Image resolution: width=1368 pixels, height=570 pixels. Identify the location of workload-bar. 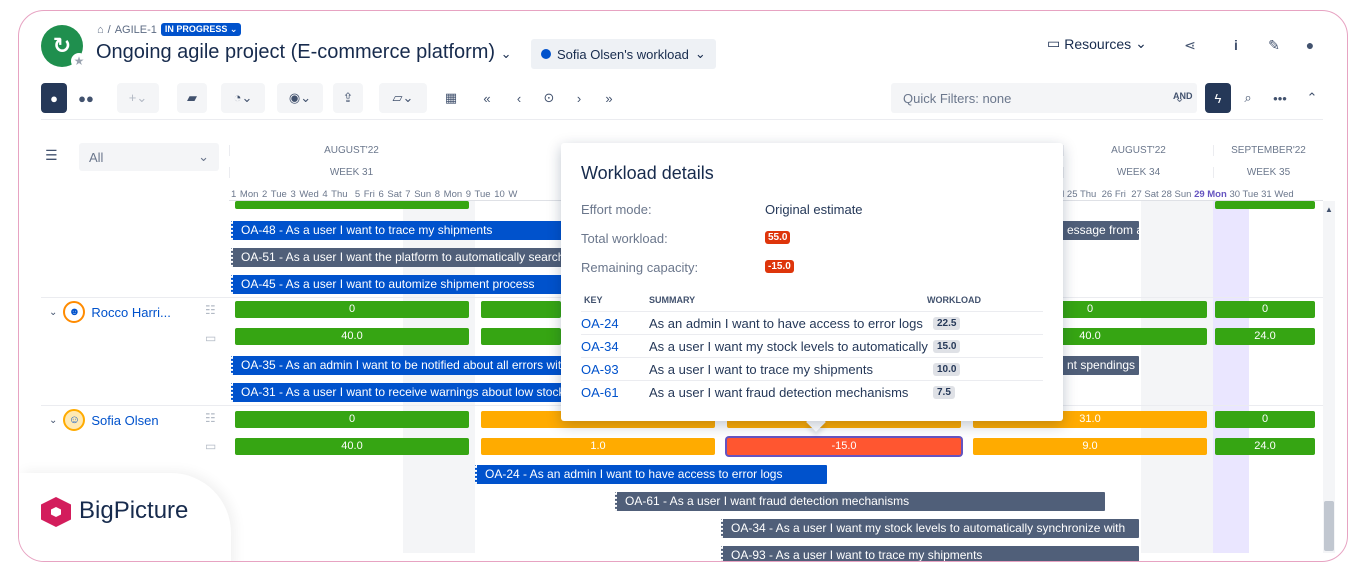
(521, 336).